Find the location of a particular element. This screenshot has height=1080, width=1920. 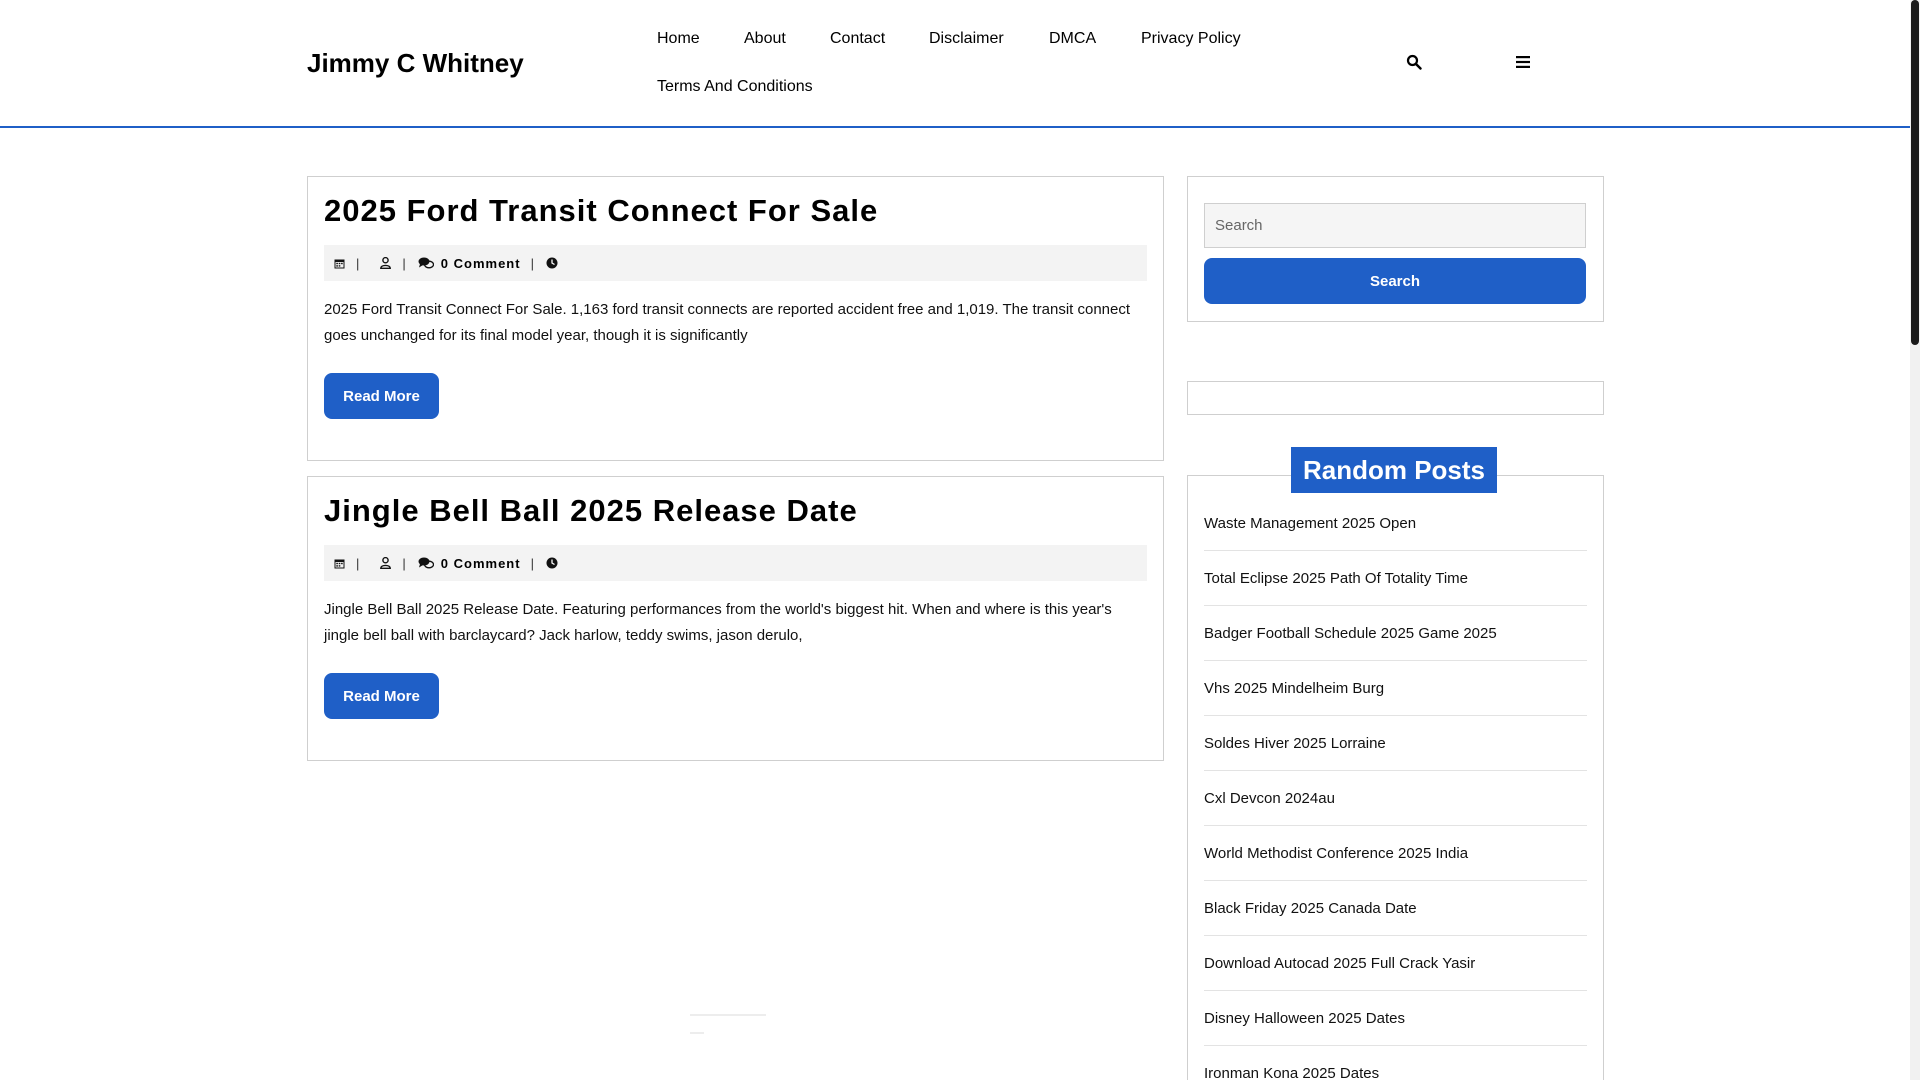

list-item: Total Eclipse 2025 Path Of Totality Time is located at coordinates (1395, 578).